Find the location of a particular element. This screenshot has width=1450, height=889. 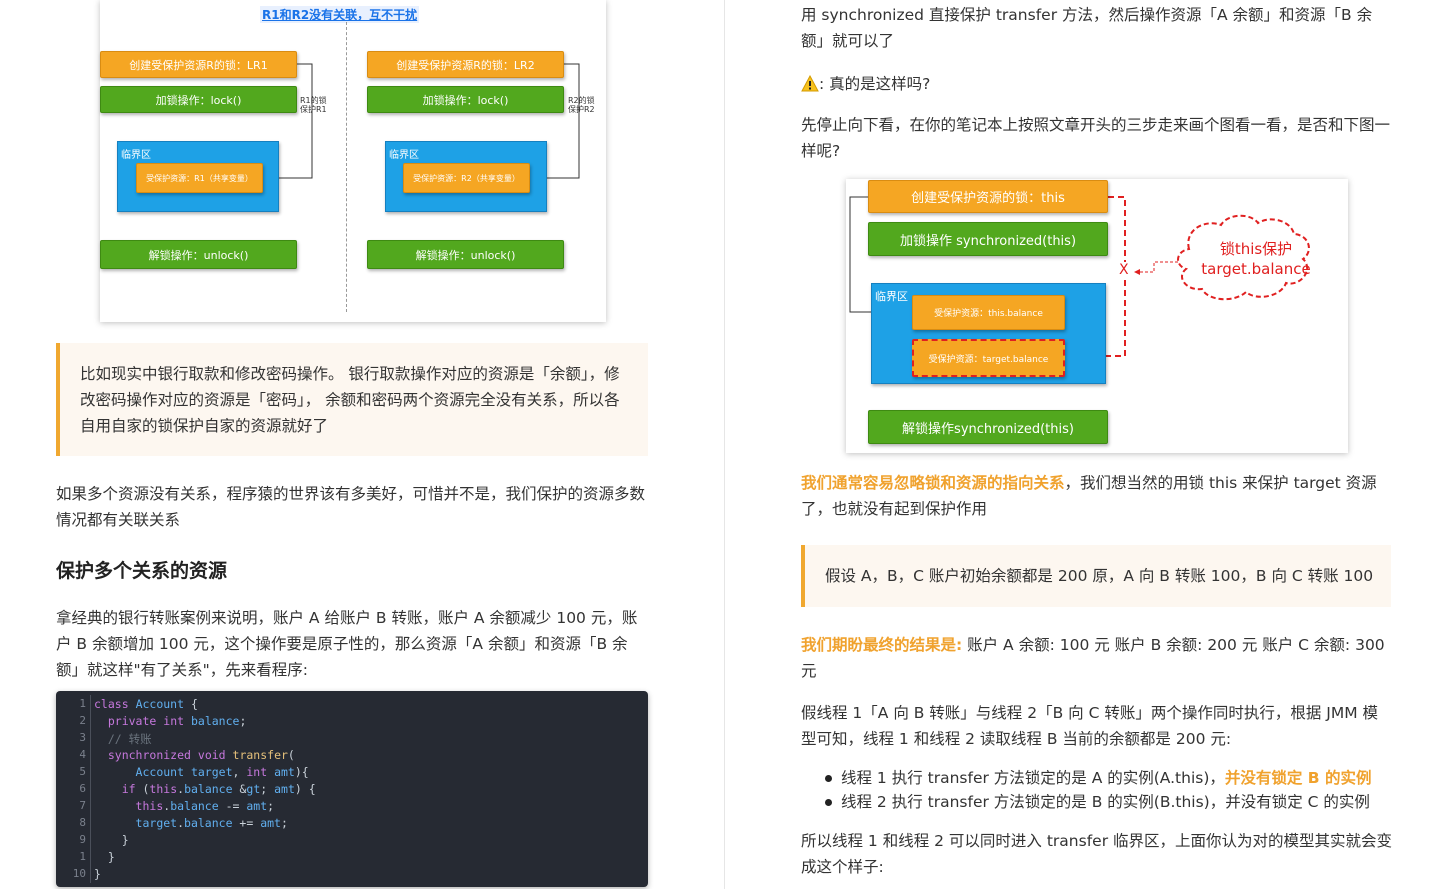

resource-target-balance: 受保护资源：target.balance is located at coordinates (988, 358).